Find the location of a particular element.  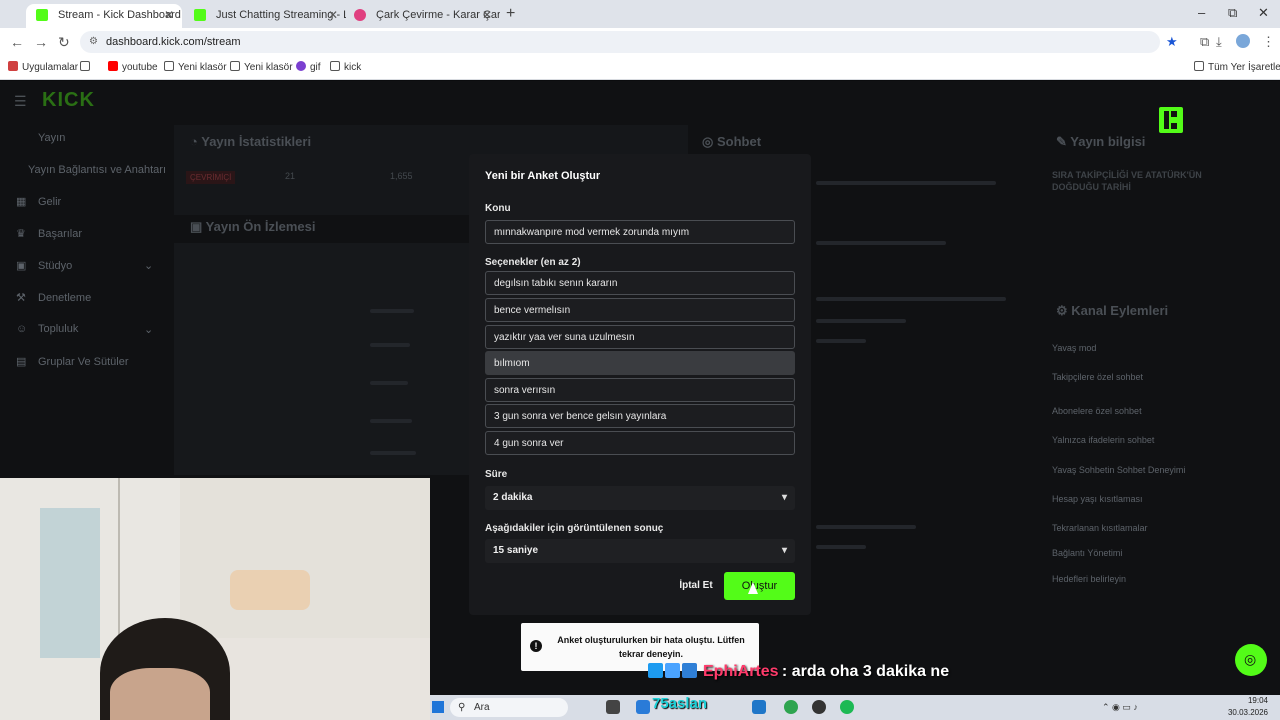

url-text: dashboard.kick.com/stream is located at coordinates (173, 42).